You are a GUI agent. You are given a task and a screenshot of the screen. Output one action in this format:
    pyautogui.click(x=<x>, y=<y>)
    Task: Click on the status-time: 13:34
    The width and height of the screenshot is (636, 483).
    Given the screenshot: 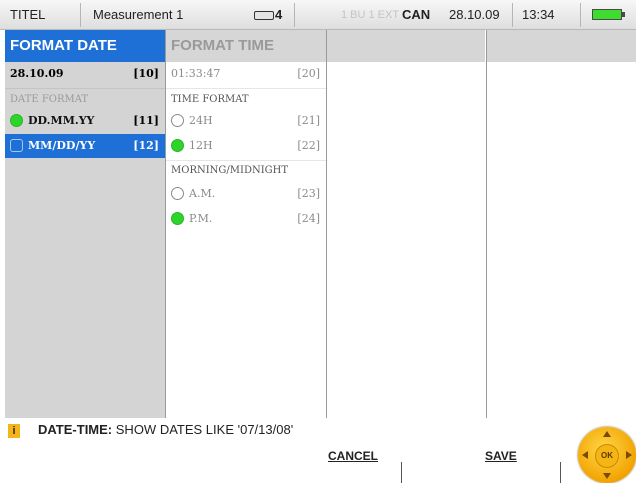 What is the action you would take?
    pyautogui.click(x=538, y=14)
    